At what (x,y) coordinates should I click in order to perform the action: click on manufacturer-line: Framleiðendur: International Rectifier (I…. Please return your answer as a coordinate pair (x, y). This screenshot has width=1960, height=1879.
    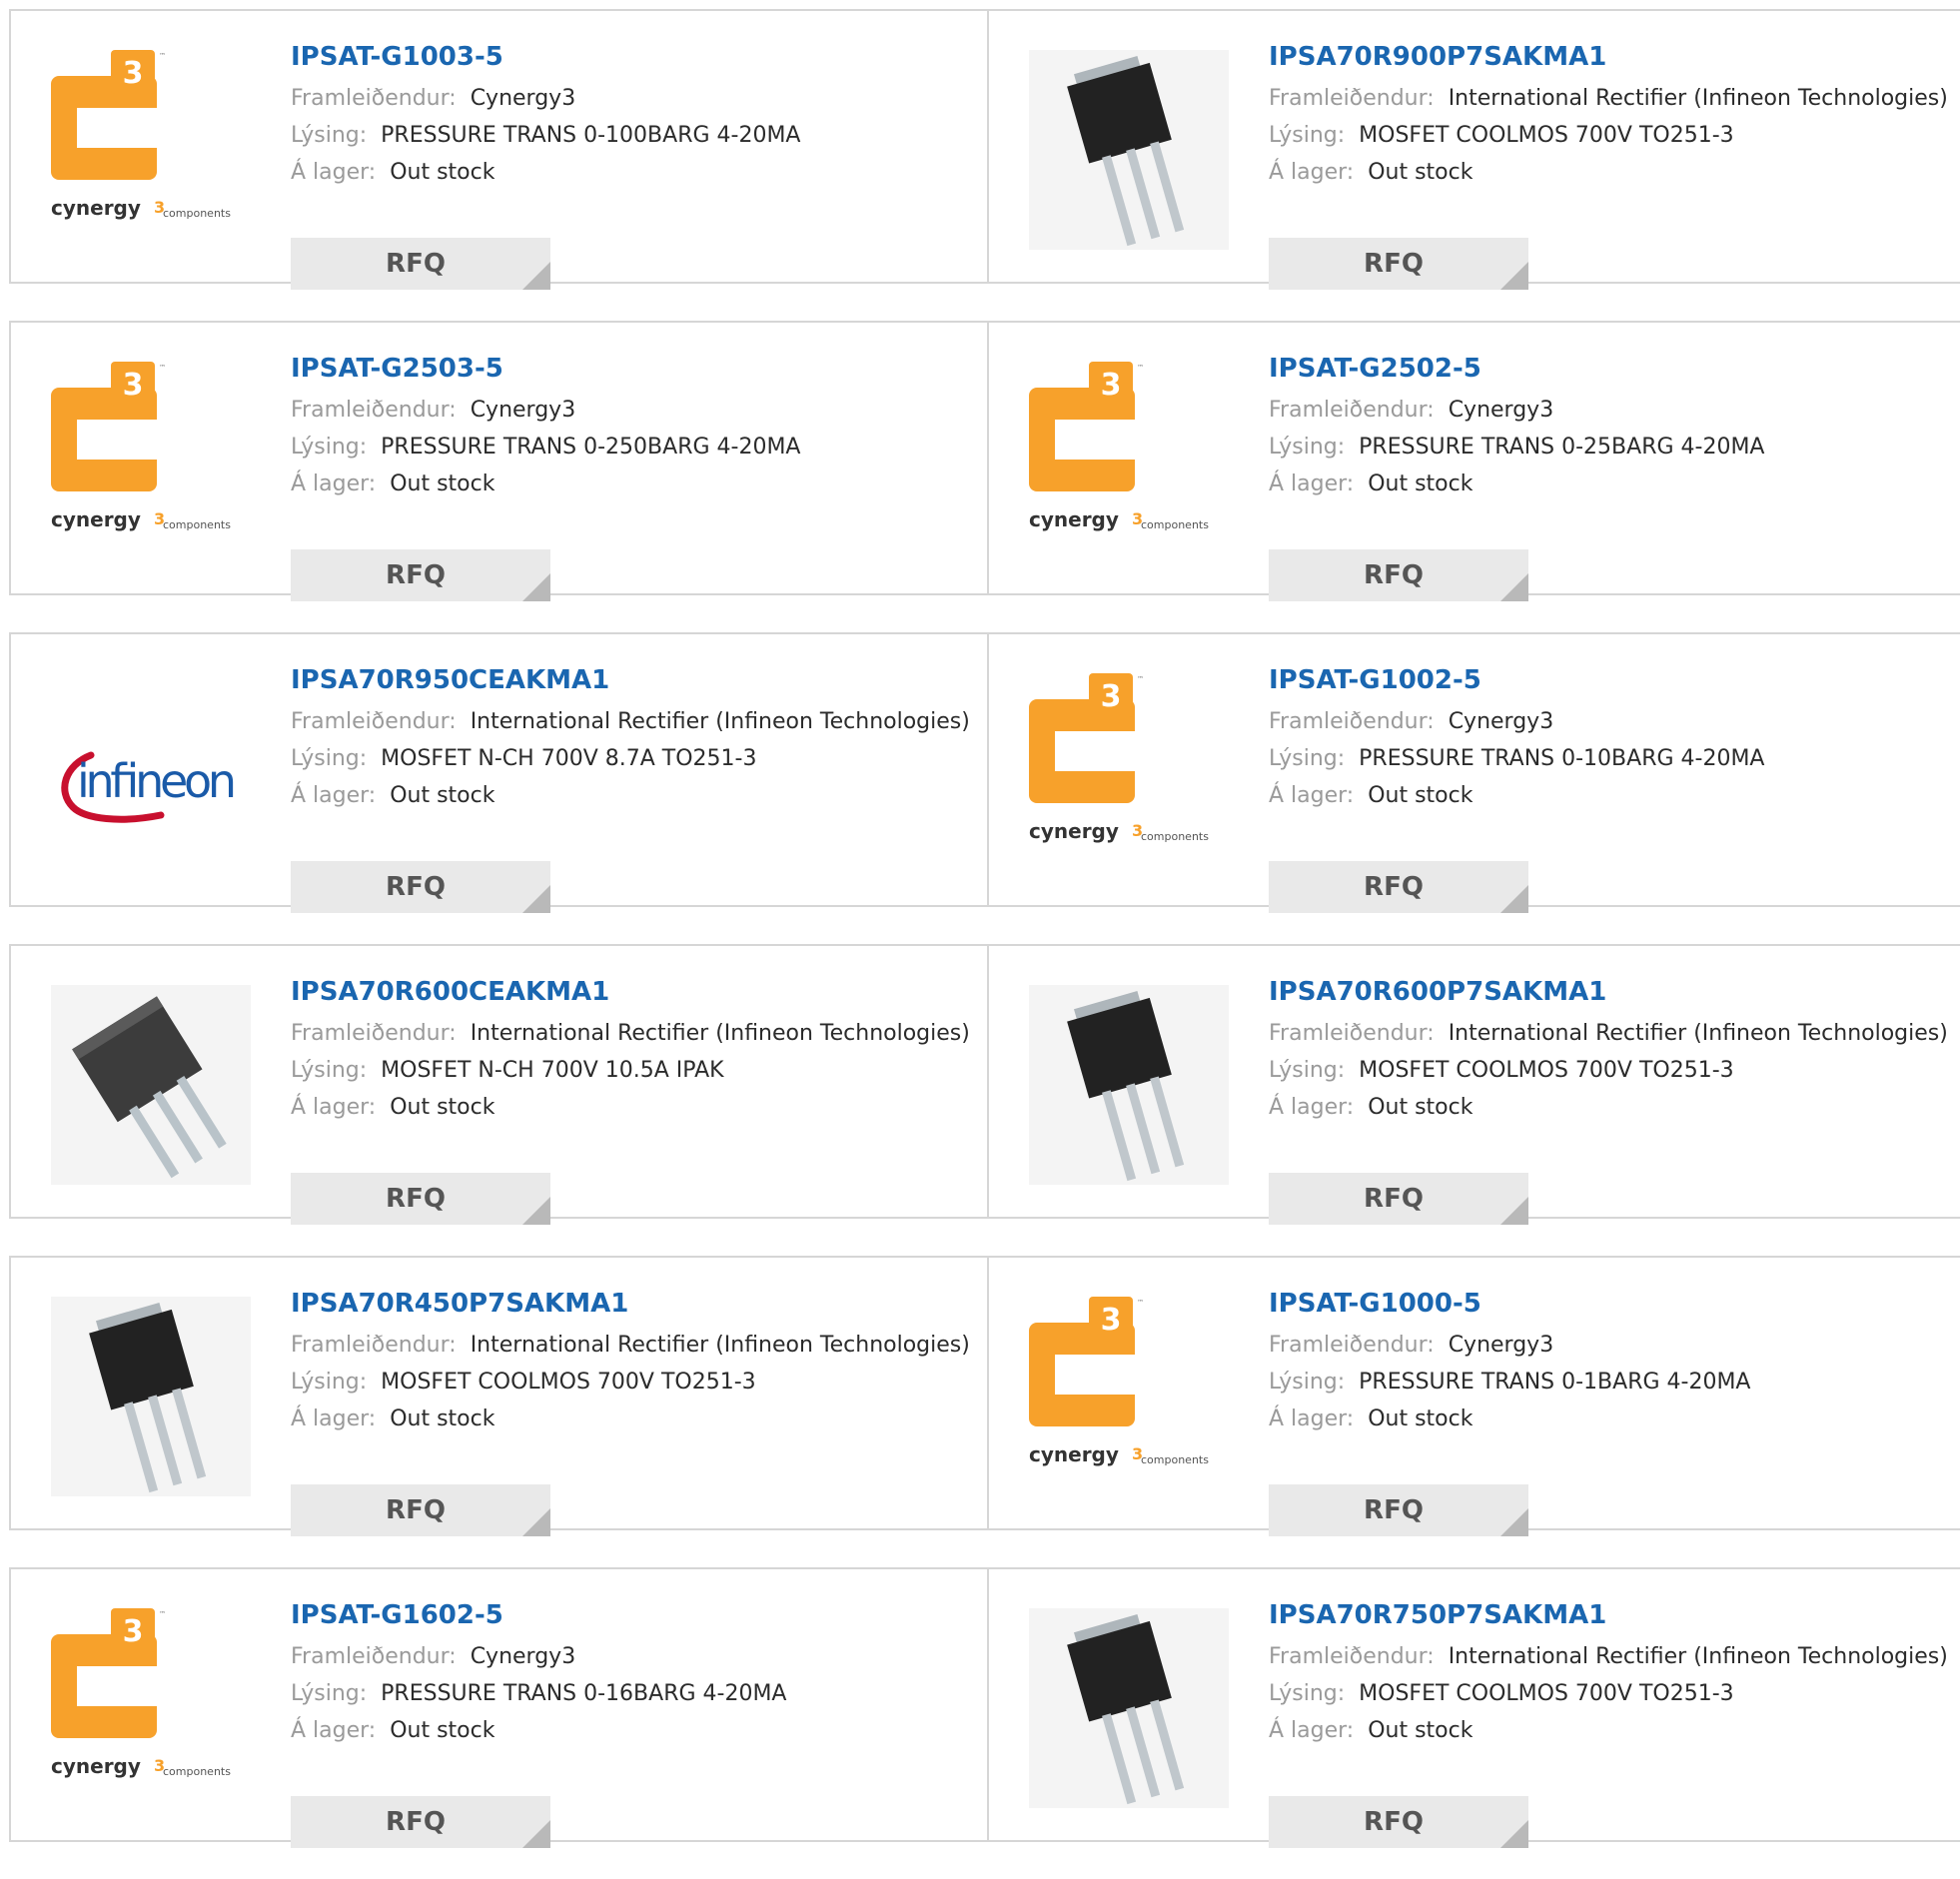
    Looking at the image, I should click on (639, 1350).